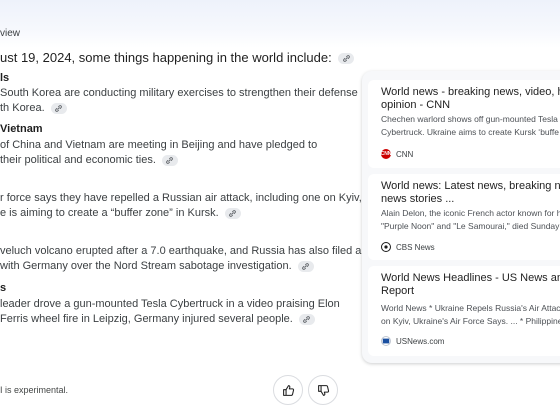  I want to click on ai-overview-header-background, so click(280, 24).